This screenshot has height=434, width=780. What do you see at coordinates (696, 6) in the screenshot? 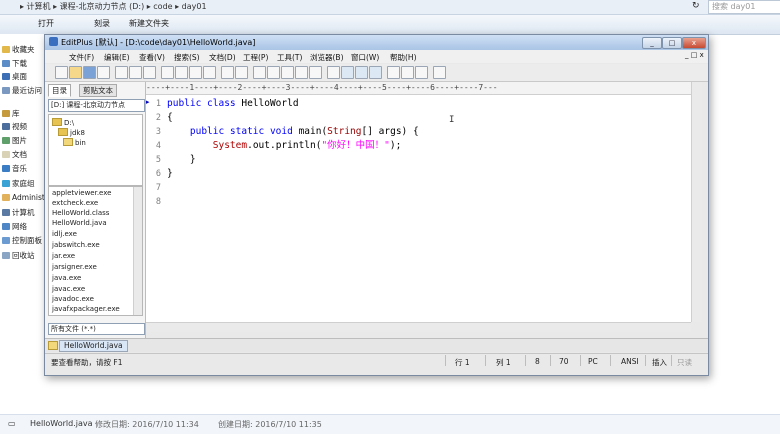
I see `refresh-icon: ↻` at bounding box center [696, 6].